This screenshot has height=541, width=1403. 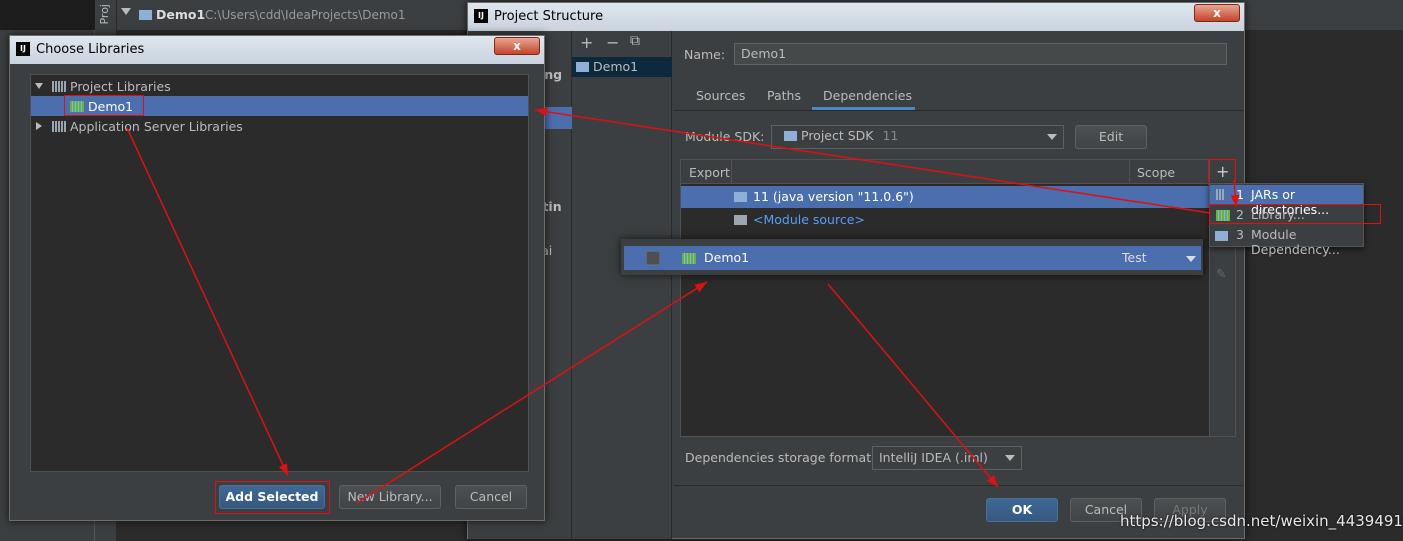 What do you see at coordinates (207, 302) in the screenshot?
I see `arrow-demo1-to-add-selected` at bounding box center [207, 302].